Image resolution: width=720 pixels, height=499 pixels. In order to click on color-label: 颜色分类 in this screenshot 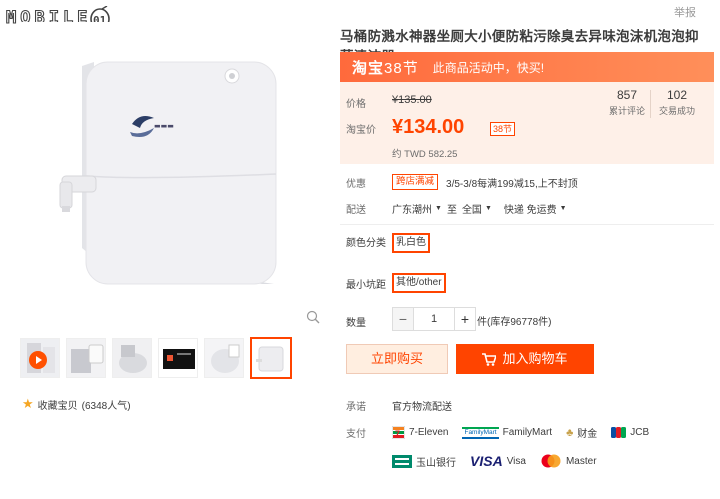, I will do `click(366, 243)`.